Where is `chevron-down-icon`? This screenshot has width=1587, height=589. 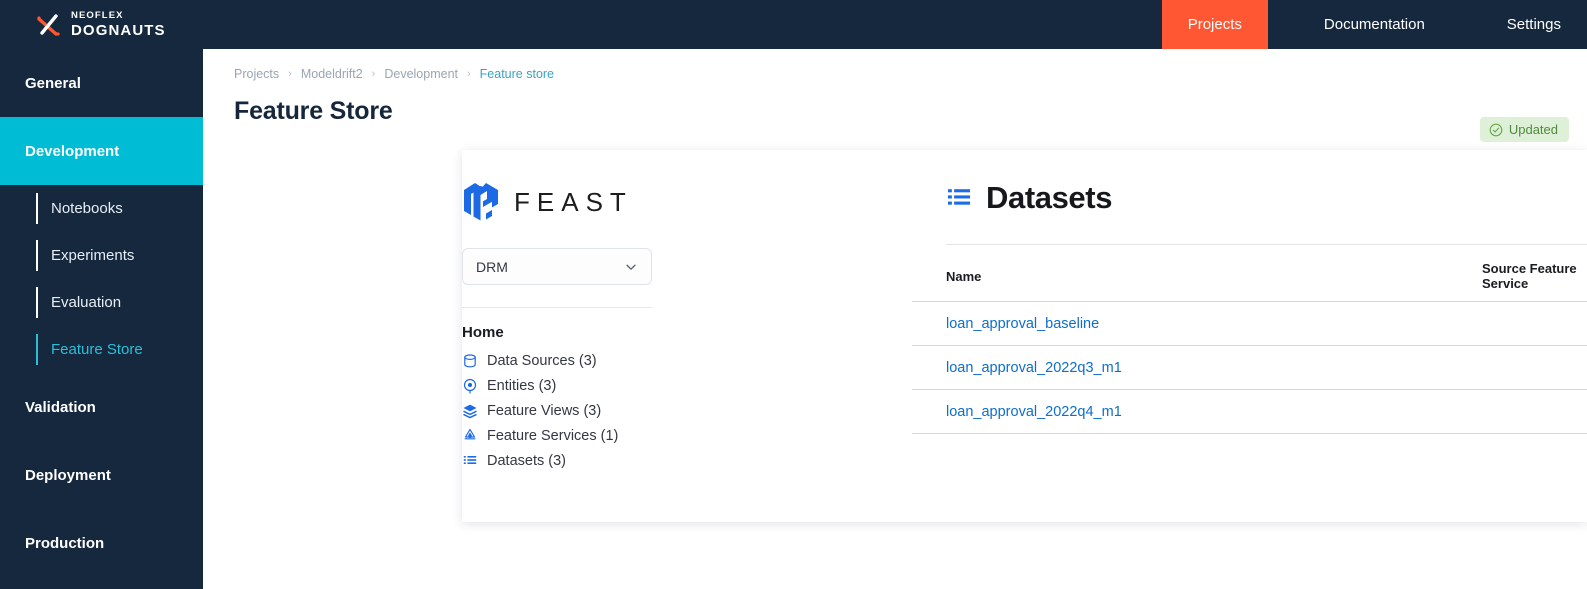 chevron-down-icon is located at coordinates (631, 267).